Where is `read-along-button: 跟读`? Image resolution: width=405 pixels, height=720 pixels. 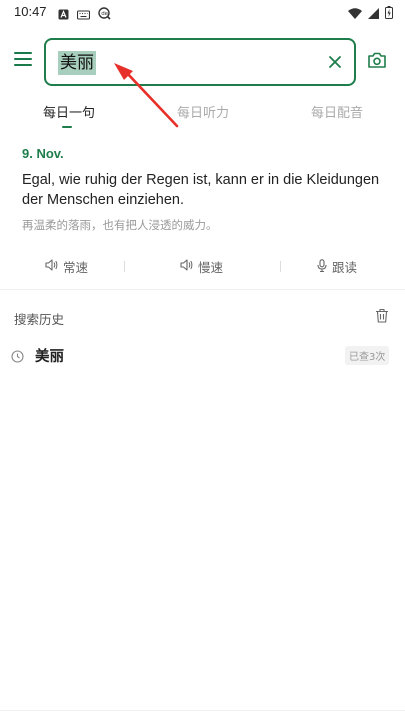 read-along-button: 跟读 is located at coordinates (337, 266).